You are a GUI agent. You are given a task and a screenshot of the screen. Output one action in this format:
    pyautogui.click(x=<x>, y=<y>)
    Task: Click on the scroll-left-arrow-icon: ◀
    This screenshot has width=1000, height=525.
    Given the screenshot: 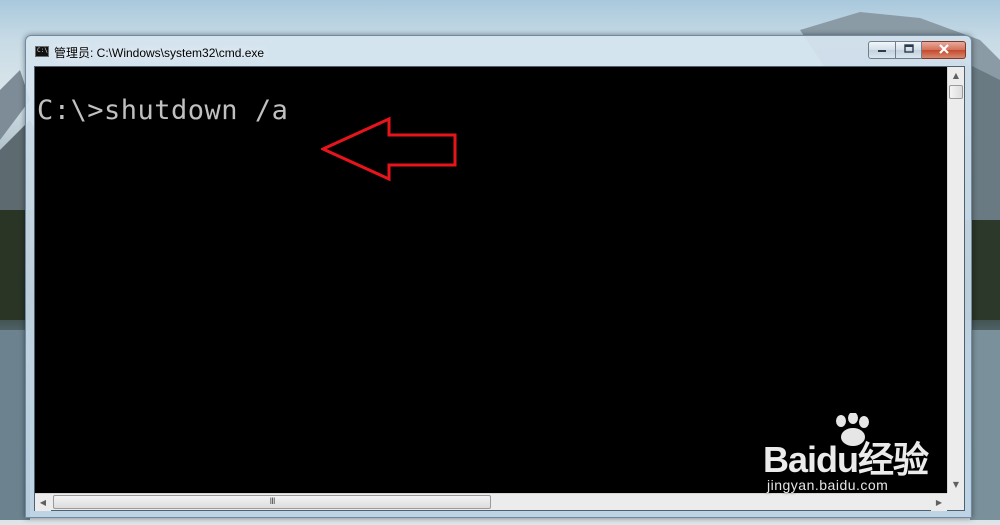 What is the action you would take?
    pyautogui.click(x=43, y=502)
    